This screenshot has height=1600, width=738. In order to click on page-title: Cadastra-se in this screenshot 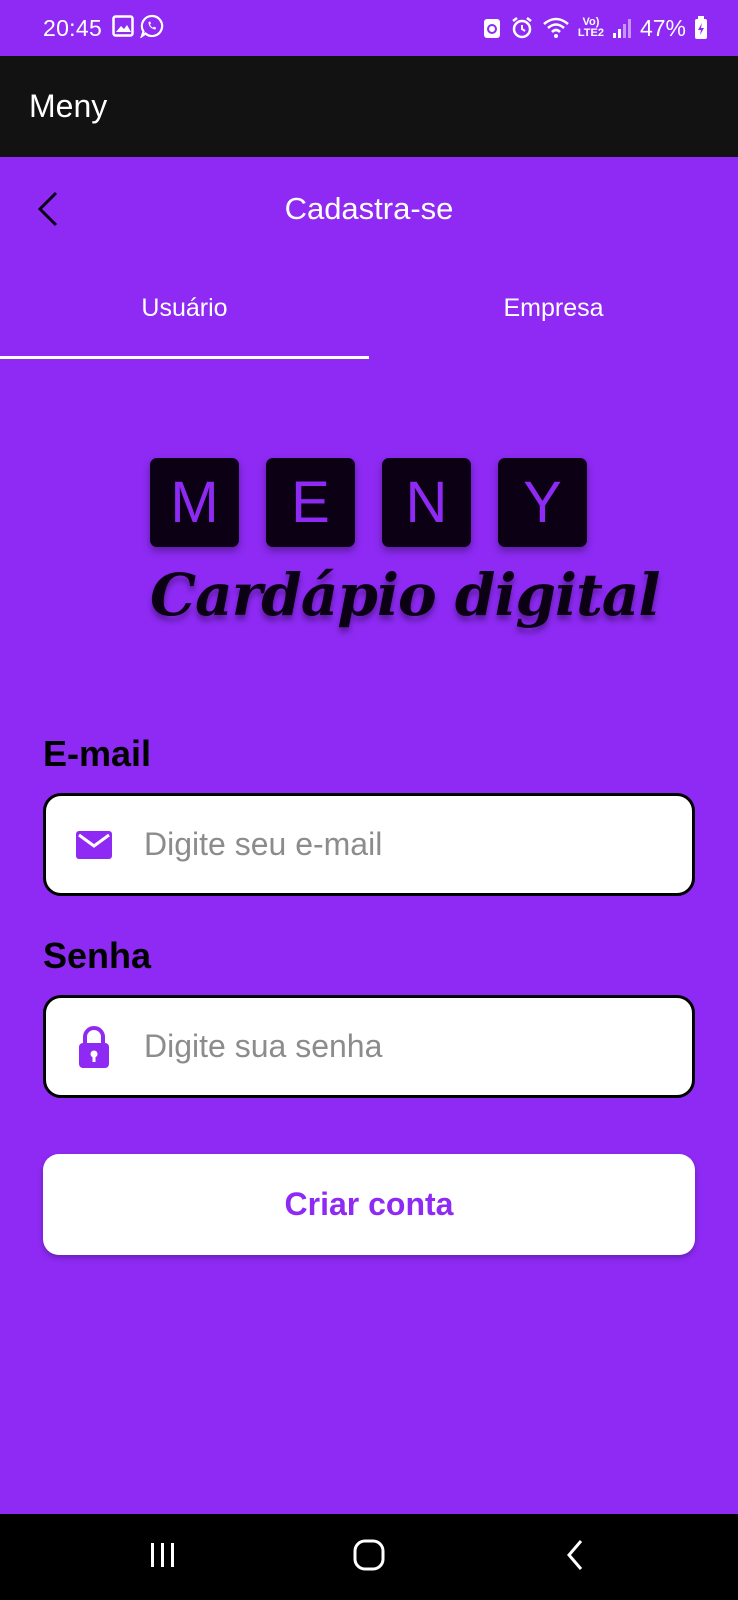, I will do `click(369, 208)`.